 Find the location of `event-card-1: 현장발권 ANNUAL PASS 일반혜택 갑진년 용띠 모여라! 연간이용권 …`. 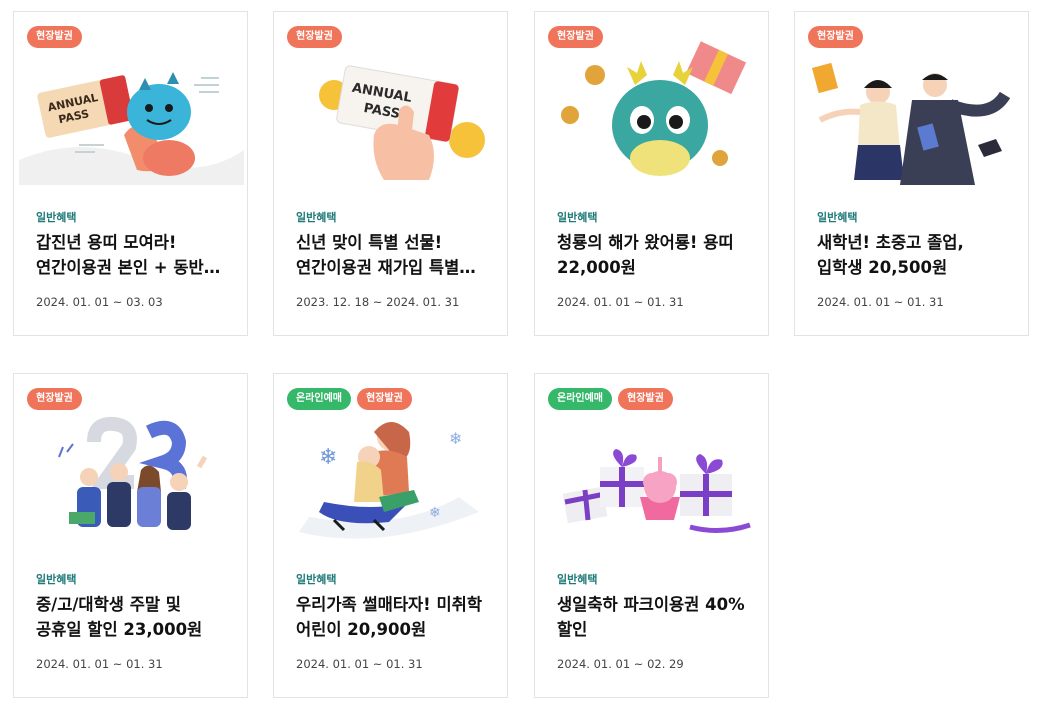

event-card-1: 현장발권 ANNUAL PASS 일반혜택 갑진년 용띠 모여라! 연간이용권 … is located at coordinates (130, 173).